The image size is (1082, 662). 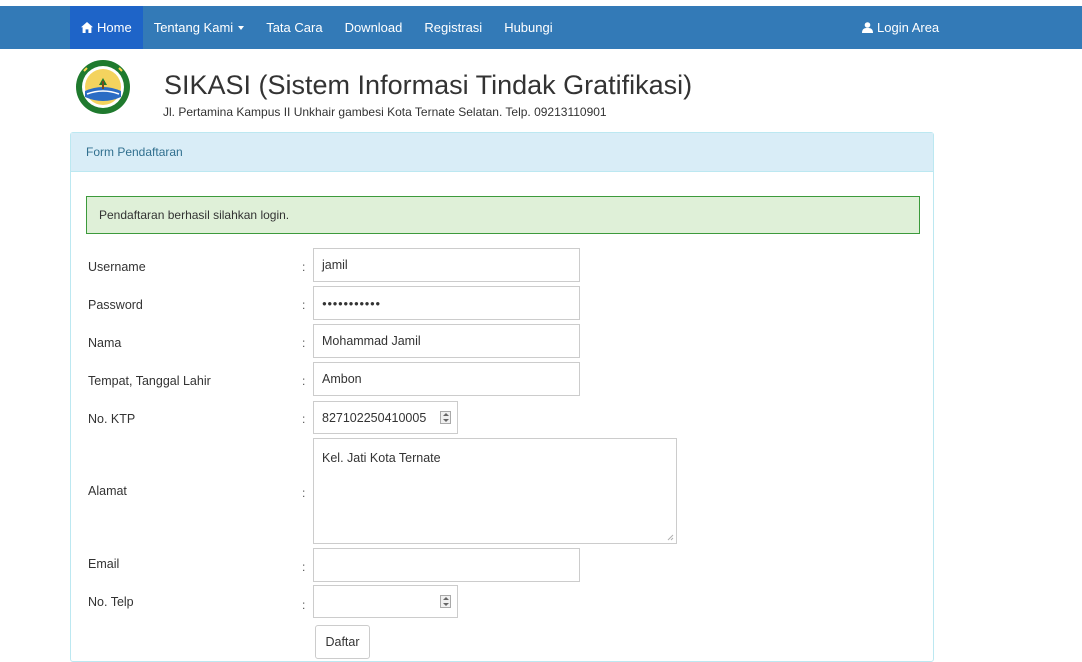 What do you see at coordinates (241, 27) in the screenshot?
I see `caret-down-icon` at bounding box center [241, 27].